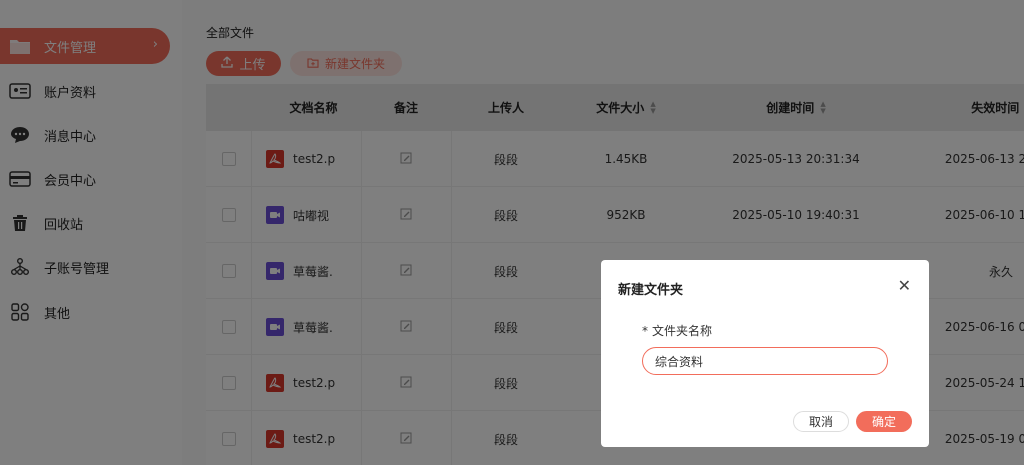 This screenshot has width=1024, height=465. I want to click on cancel-button: 取消, so click(821, 421).